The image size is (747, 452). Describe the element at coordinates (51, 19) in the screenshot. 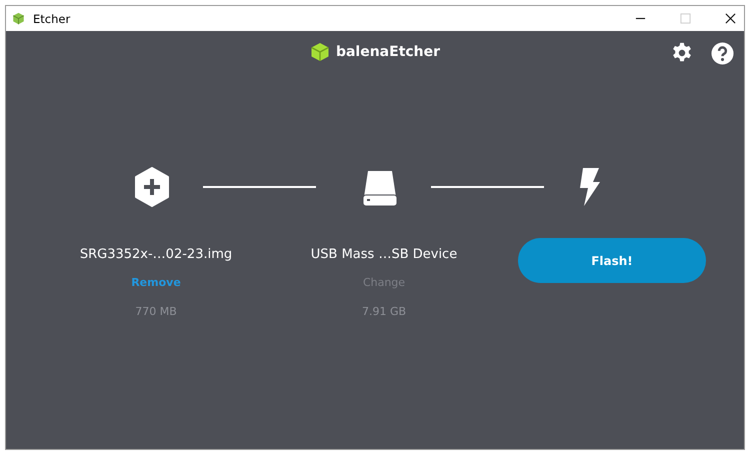

I see `window-title: Etcher` at that location.